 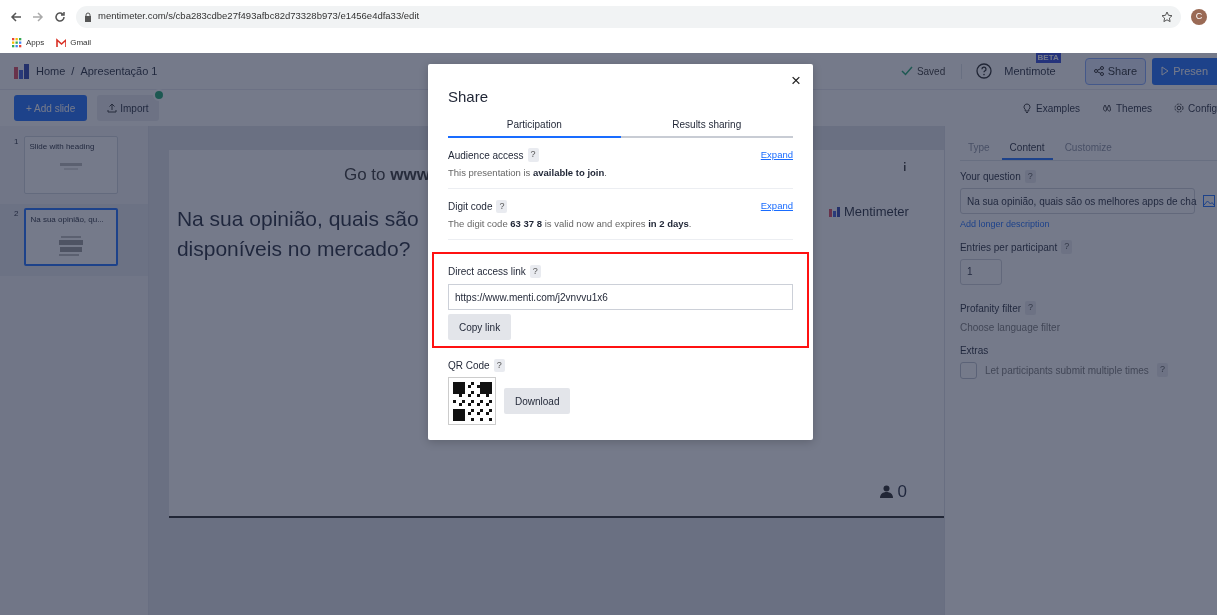 What do you see at coordinates (620, 297) in the screenshot?
I see `link-field: https://www.menti.com/j2vnvvu1x6` at bounding box center [620, 297].